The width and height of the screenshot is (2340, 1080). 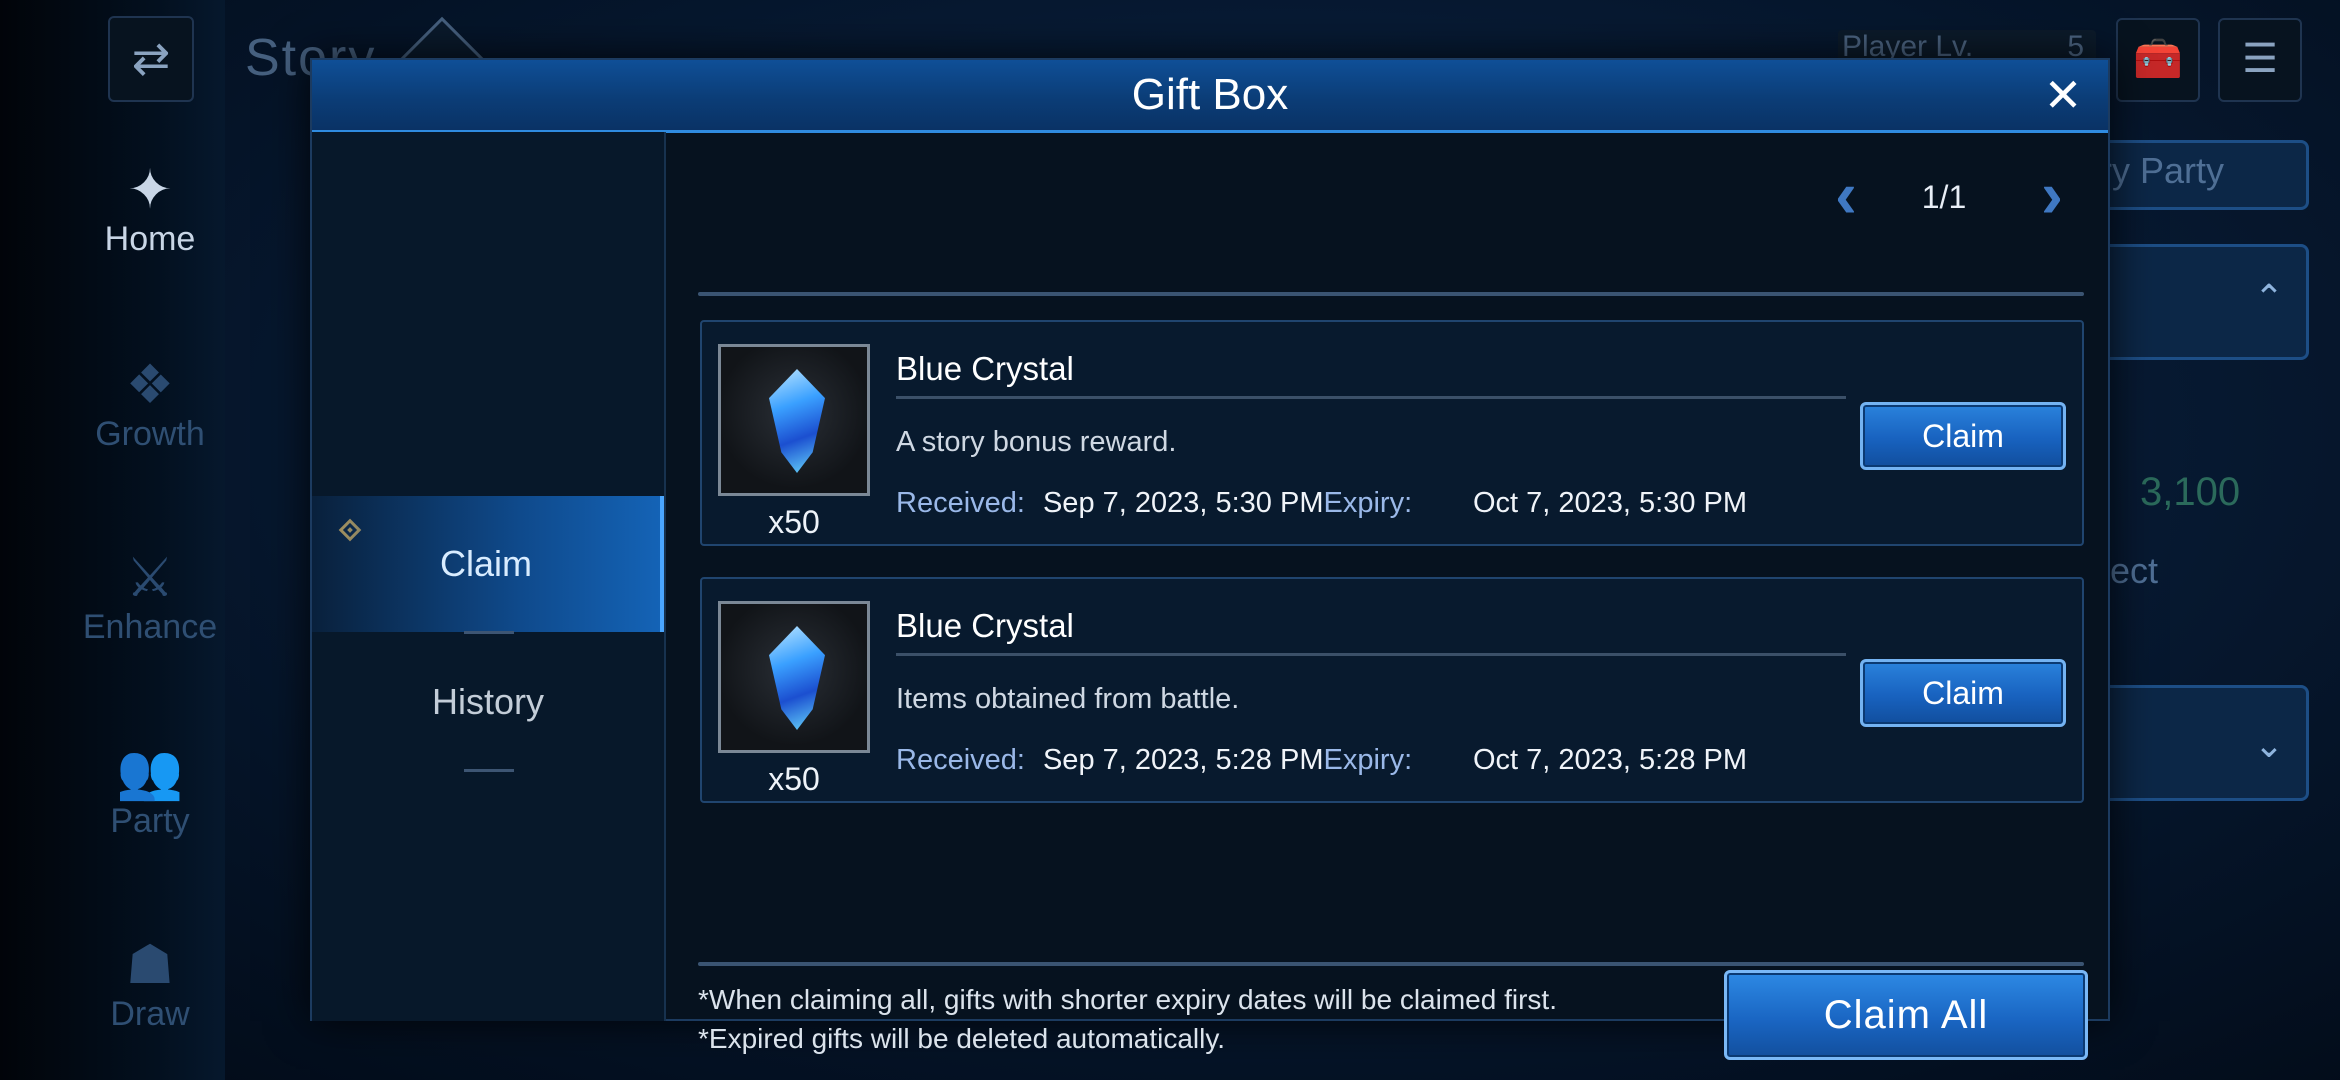 What do you see at coordinates (150, 965) in the screenshot?
I see `draw-icon: ☗` at bounding box center [150, 965].